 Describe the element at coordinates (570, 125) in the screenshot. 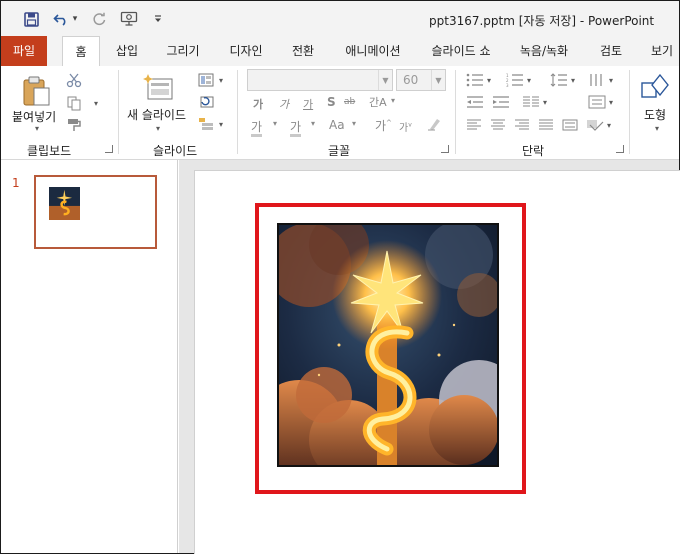

I see `distributed-icon` at that location.